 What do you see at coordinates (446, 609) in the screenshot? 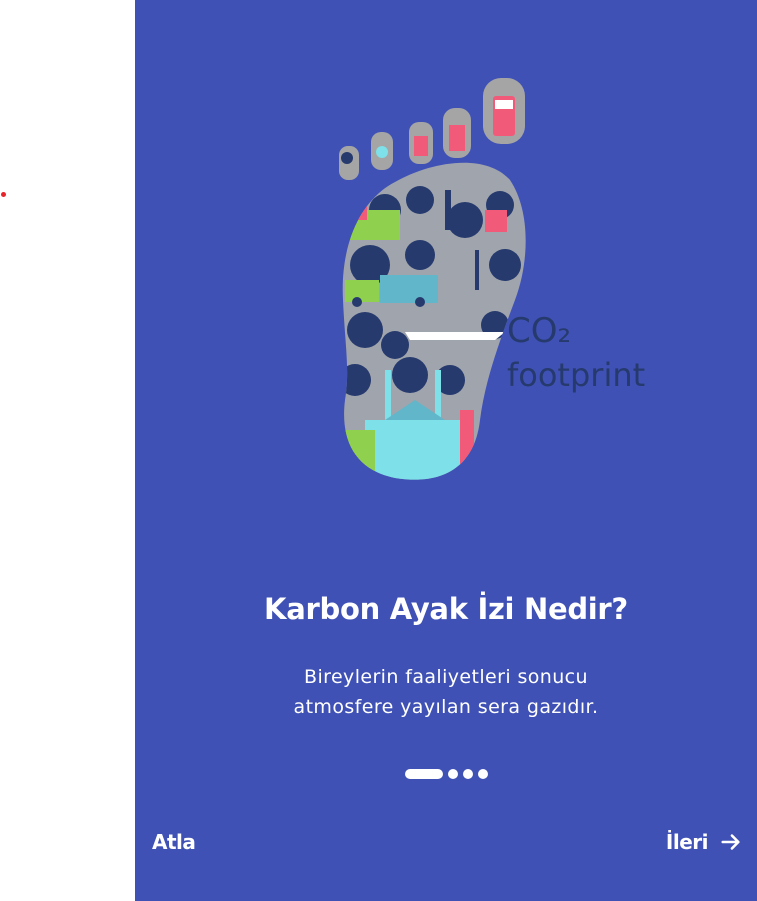
I see `onboarding-title: Karbon Ayak İzi Nedir?` at bounding box center [446, 609].